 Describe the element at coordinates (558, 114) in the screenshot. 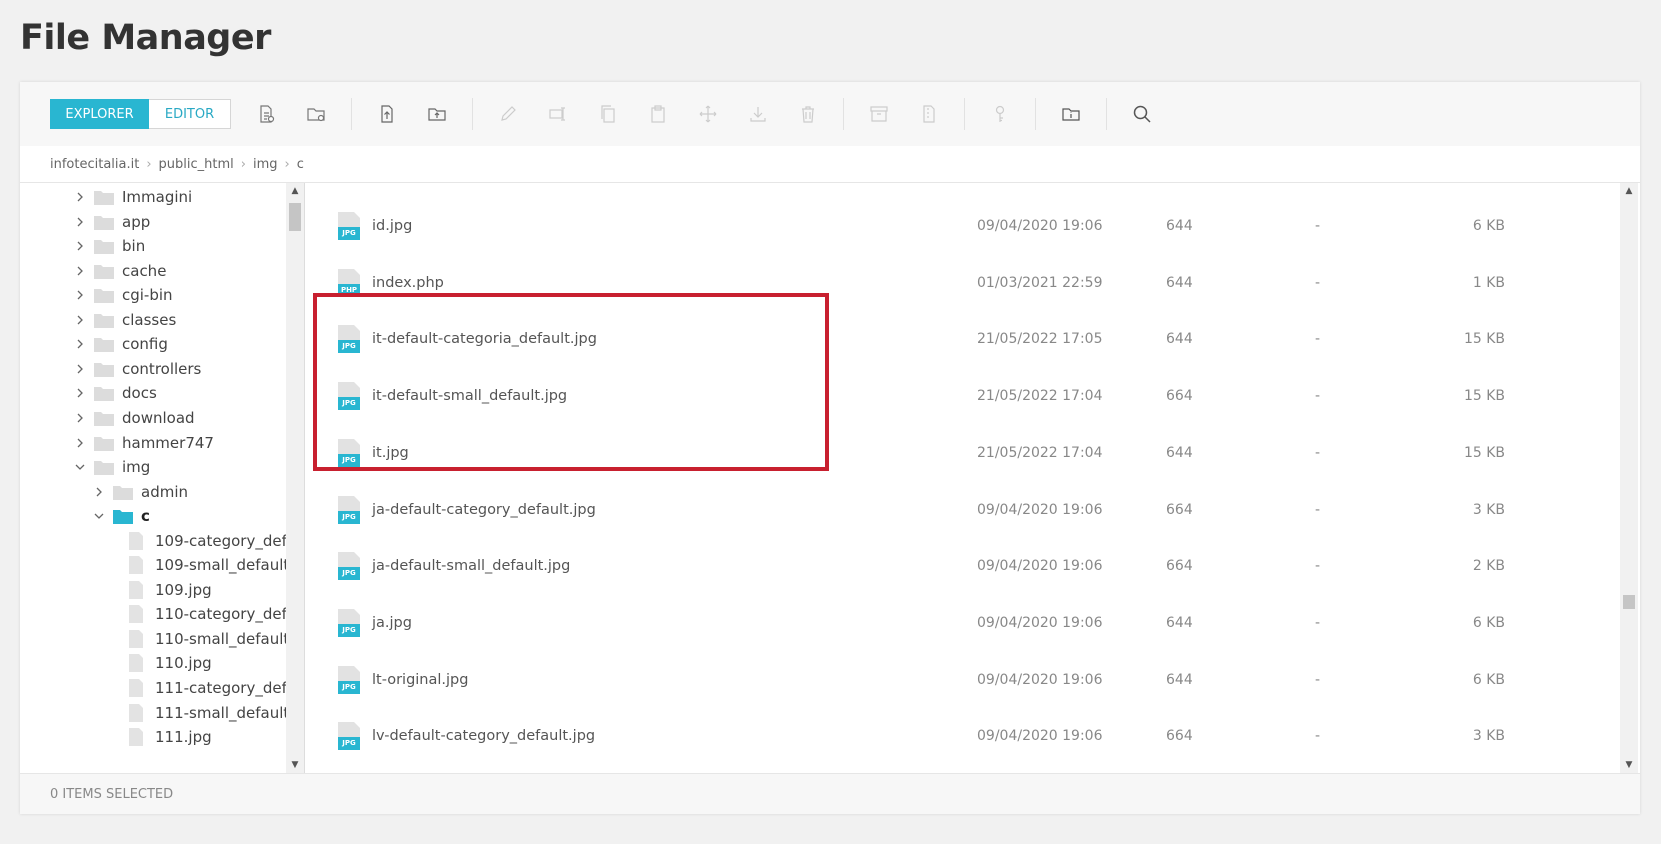

I see `rename-icon` at that location.